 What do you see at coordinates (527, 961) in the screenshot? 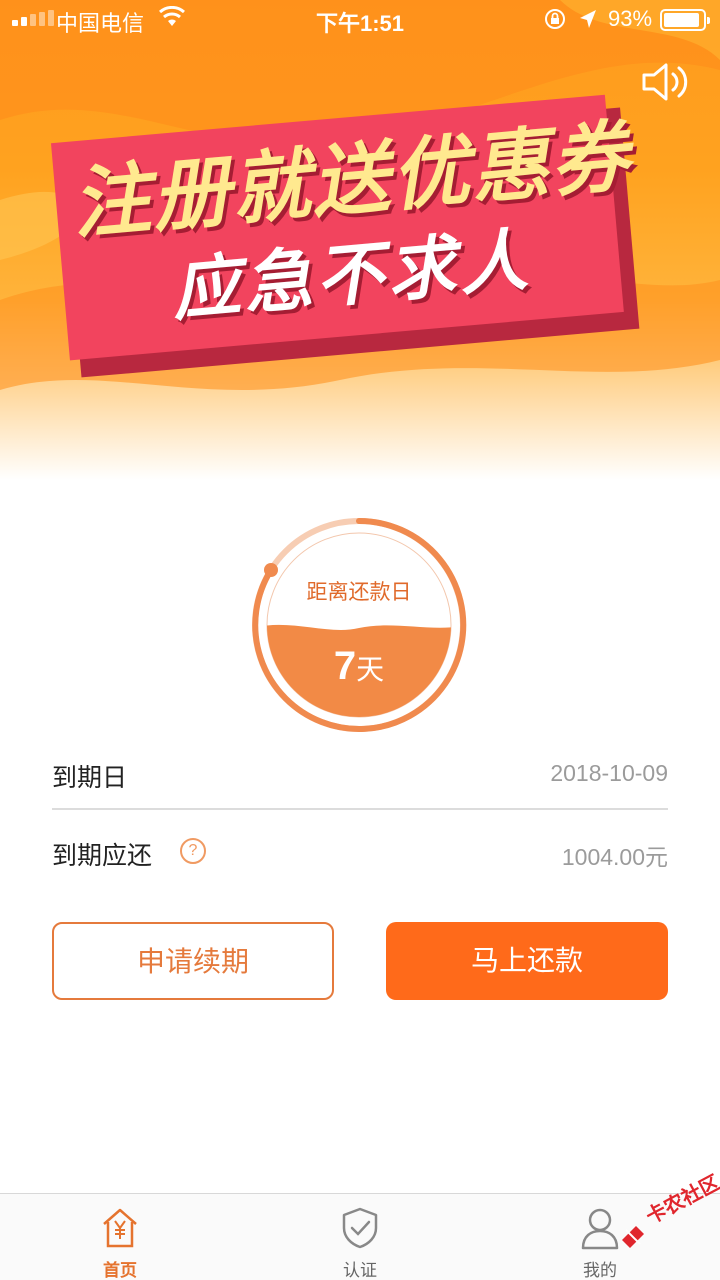
I see `repay-now-button: 马上还款` at bounding box center [527, 961].